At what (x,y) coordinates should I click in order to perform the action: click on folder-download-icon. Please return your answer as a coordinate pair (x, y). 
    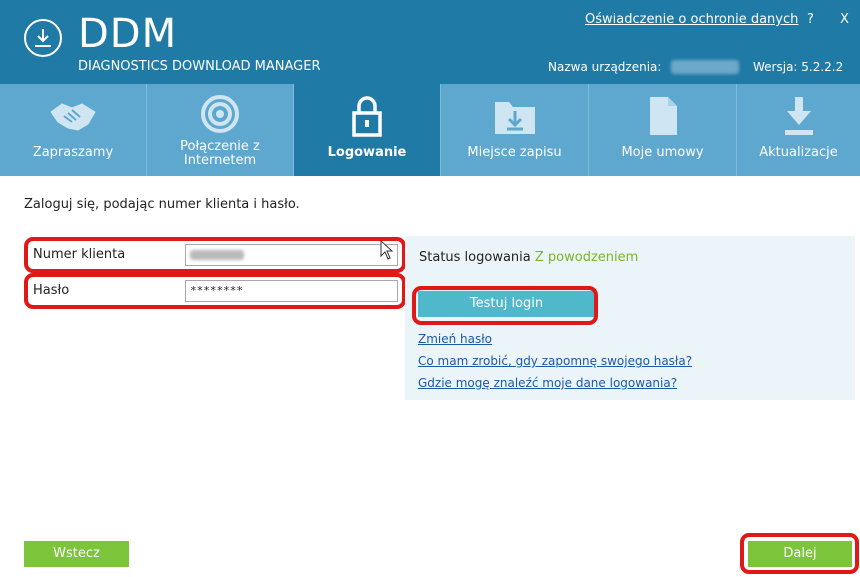
    Looking at the image, I should click on (514, 118).